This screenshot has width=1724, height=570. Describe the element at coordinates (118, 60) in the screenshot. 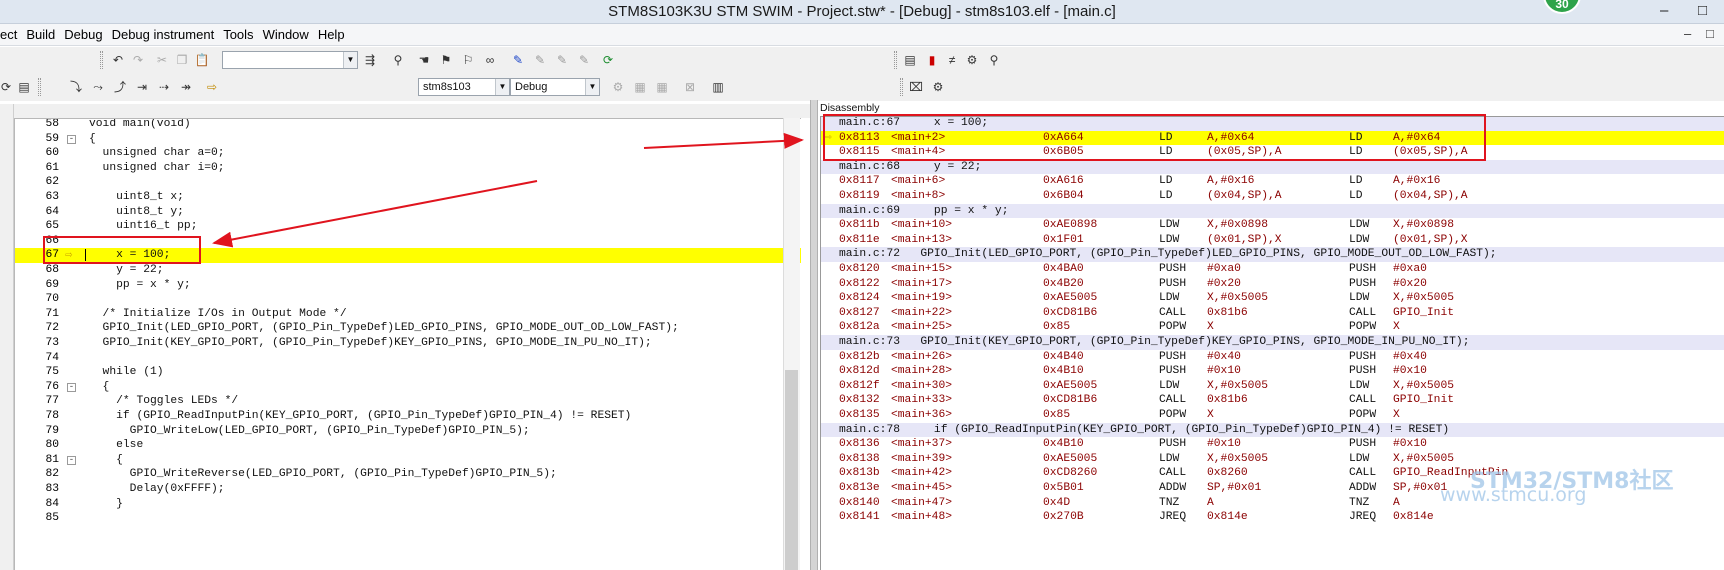

I see `undo-icon: ↶` at that location.